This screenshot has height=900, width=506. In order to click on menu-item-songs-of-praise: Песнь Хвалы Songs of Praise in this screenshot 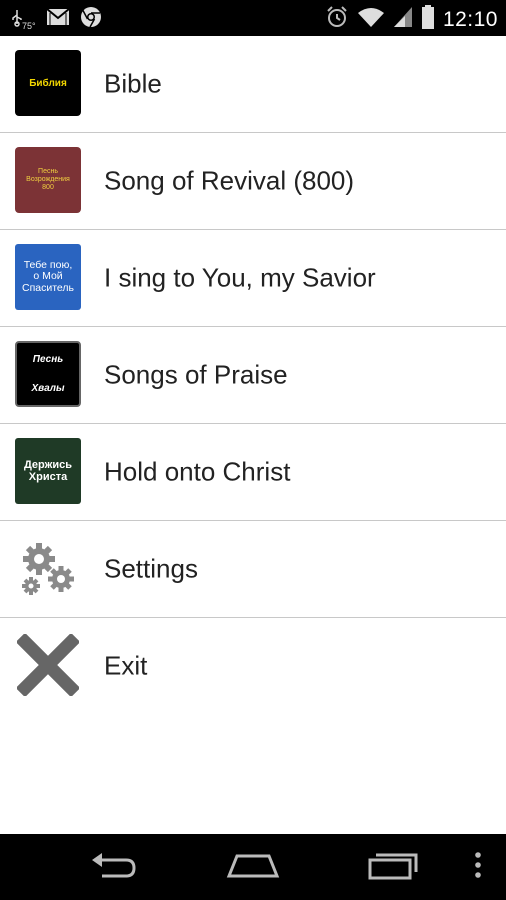, I will do `click(253, 375)`.